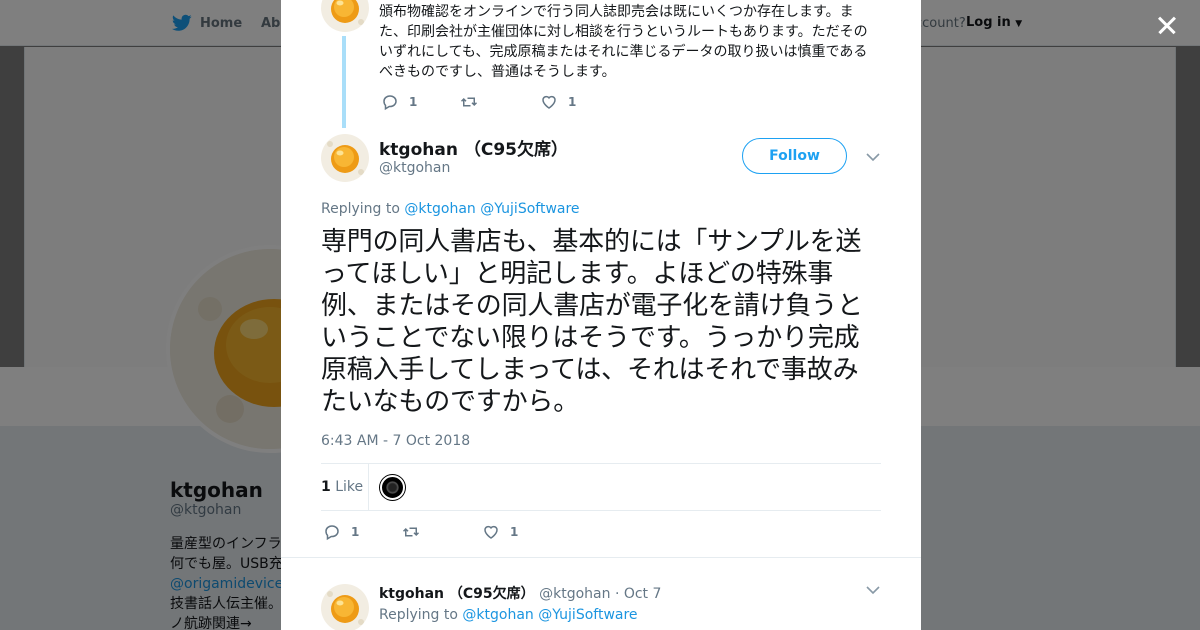 The image size is (1200, 630). I want to click on previous-tweet-avatar, so click(345, 16).